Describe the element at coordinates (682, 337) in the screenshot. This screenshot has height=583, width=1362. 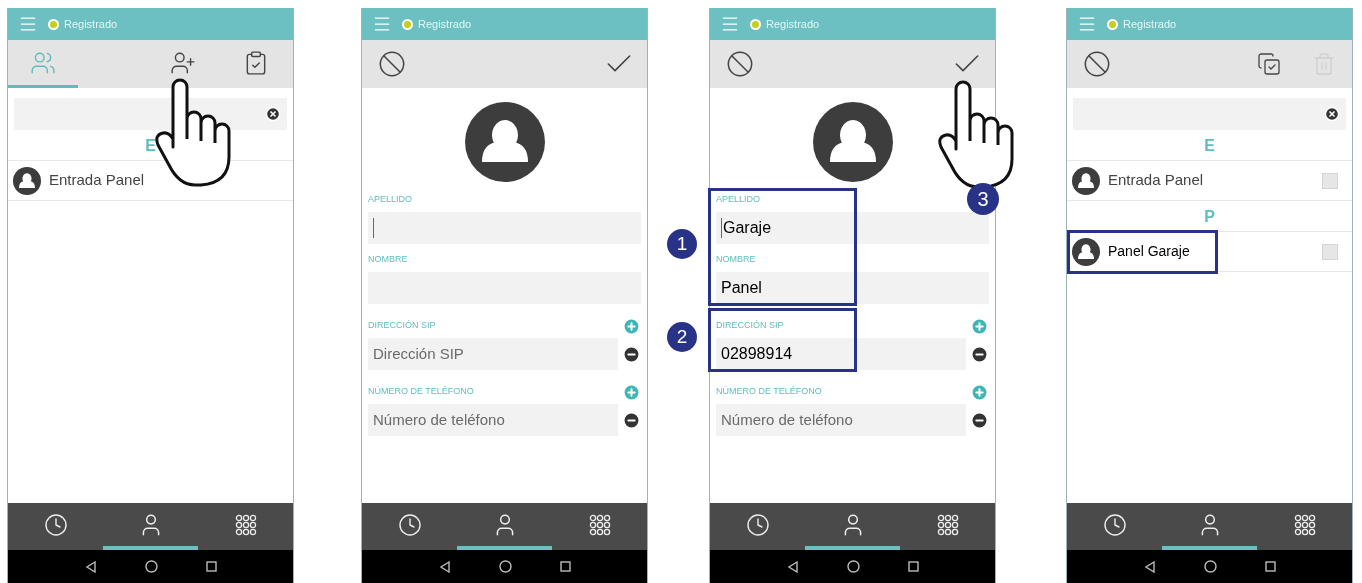
I see `step-badge: 2` at that location.